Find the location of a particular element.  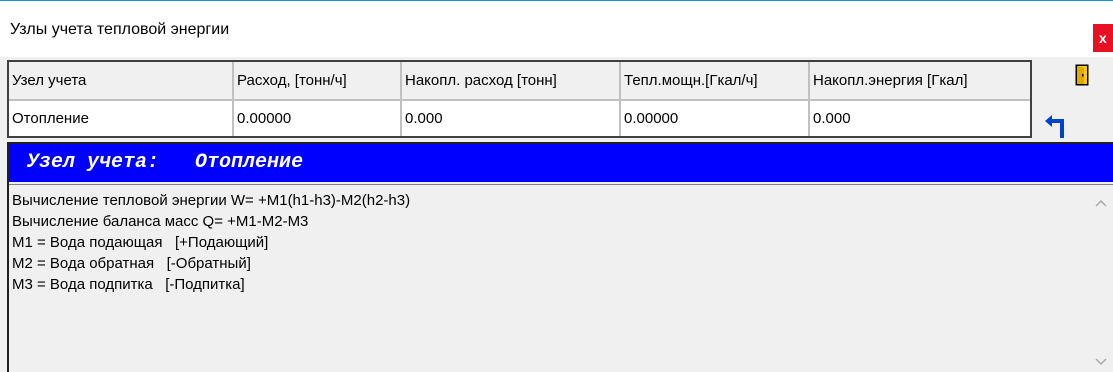

panel-header: Узел учета: Отопление is located at coordinates (561, 163).